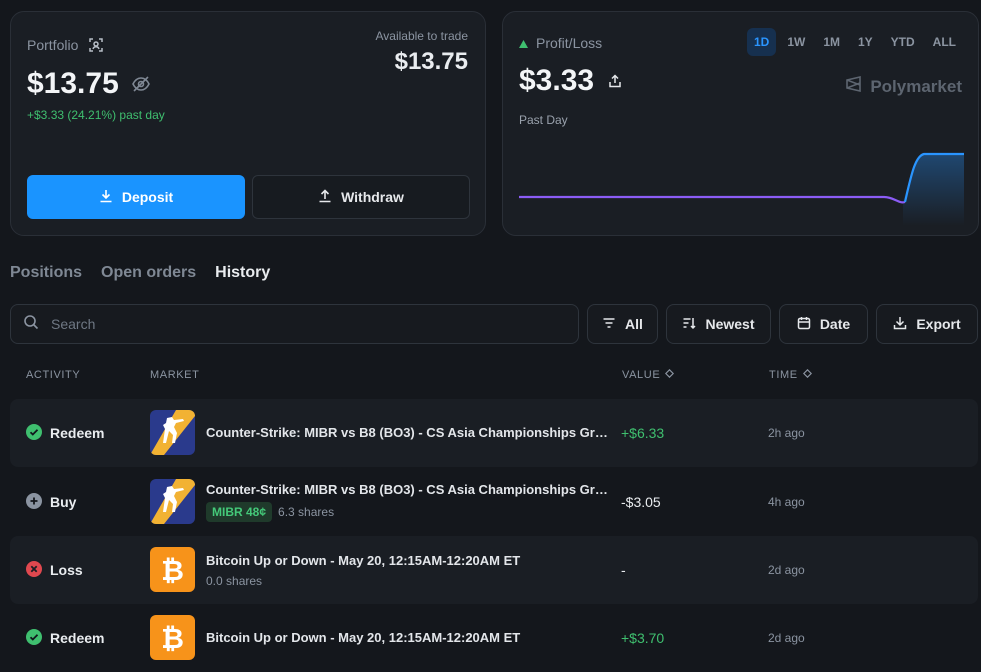  Describe the element at coordinates (239, 512) in the screenshot. I see `outcome-chip: MIBR 48¢` at that location.